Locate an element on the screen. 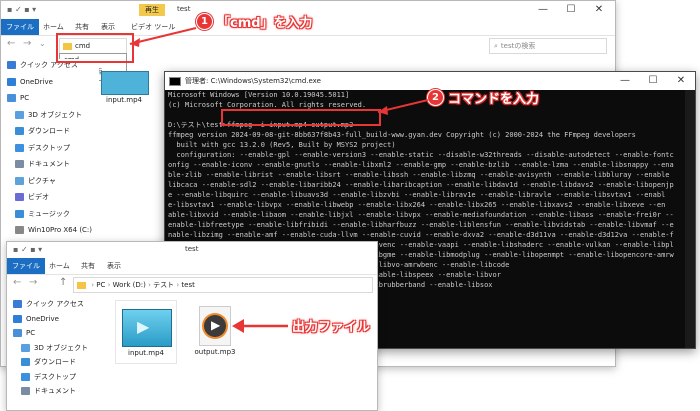  scrollbar is located at coordinates (690, 219).